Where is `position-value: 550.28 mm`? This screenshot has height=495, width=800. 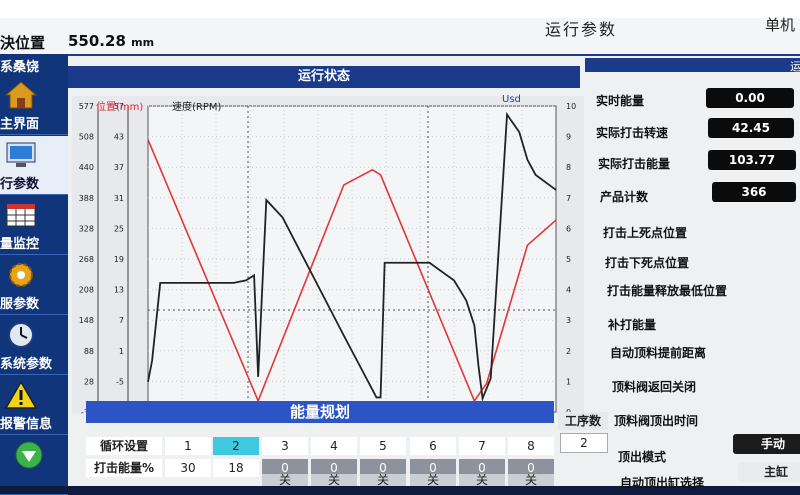 position-value: 550.28 mm is located at coordinates (111, 41).